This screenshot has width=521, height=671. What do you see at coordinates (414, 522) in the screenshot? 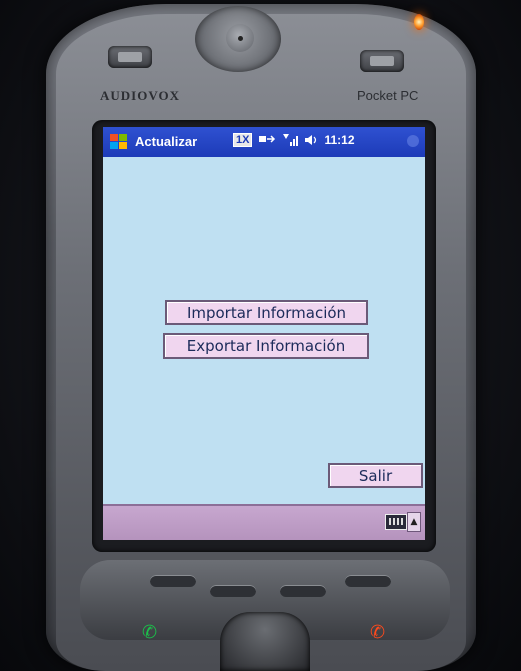
I see `arrow-up-icon: ▲` at bounding box center [414, 522].